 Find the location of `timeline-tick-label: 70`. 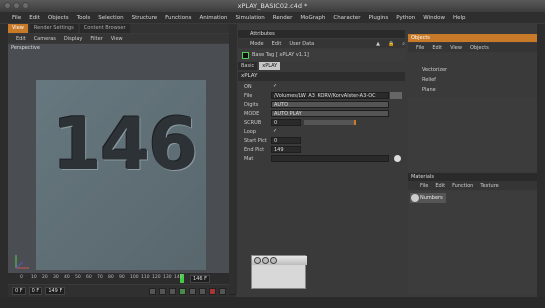

timeline-tick-label: 70 is located at coordinates (100, 277).